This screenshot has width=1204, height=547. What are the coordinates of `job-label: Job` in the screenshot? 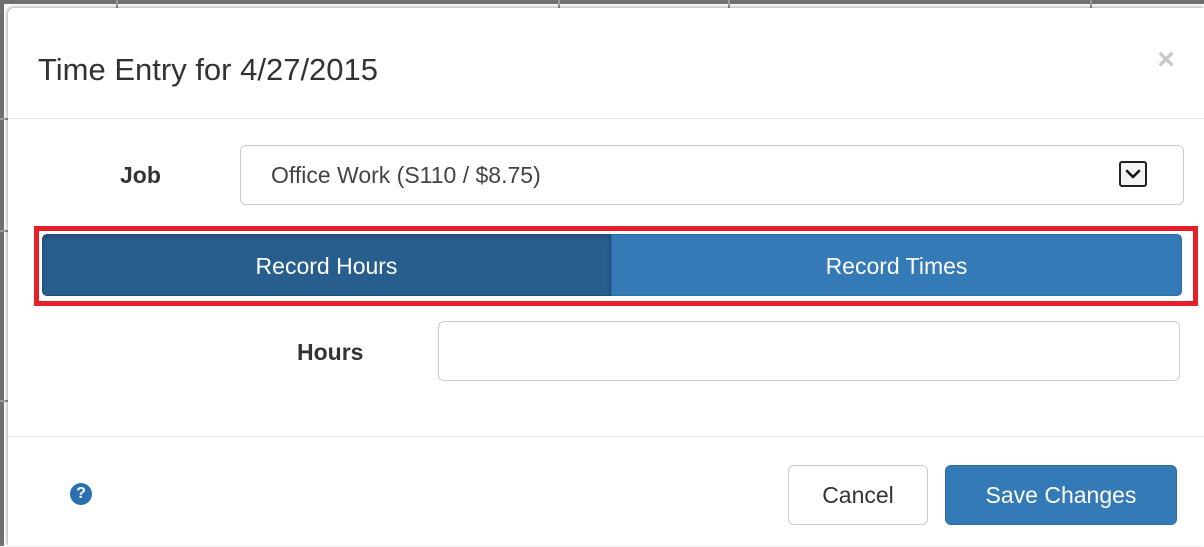 It's located at (140, 175).